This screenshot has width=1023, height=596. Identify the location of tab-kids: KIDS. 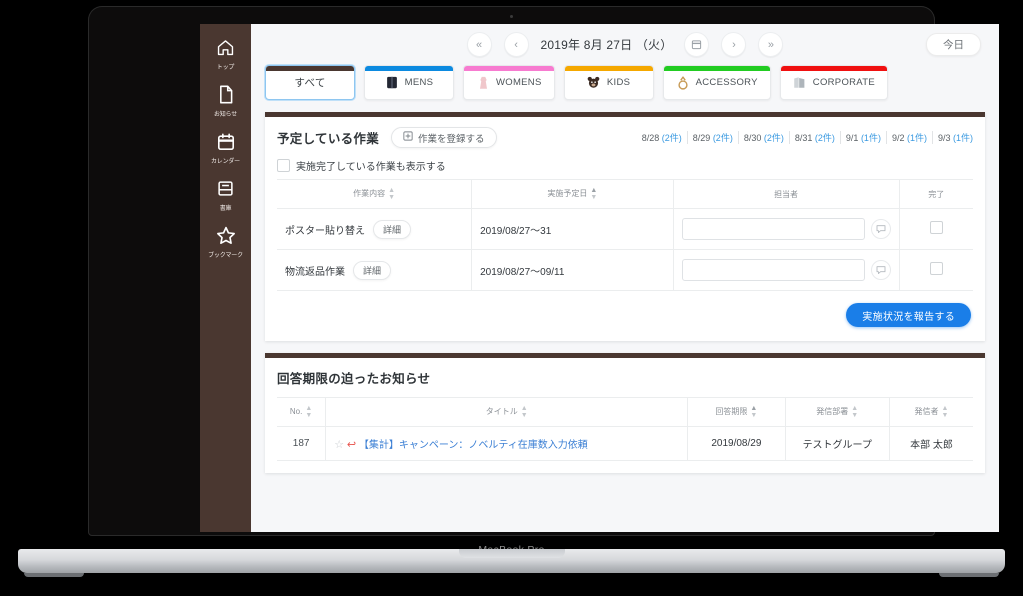
(608, 82).